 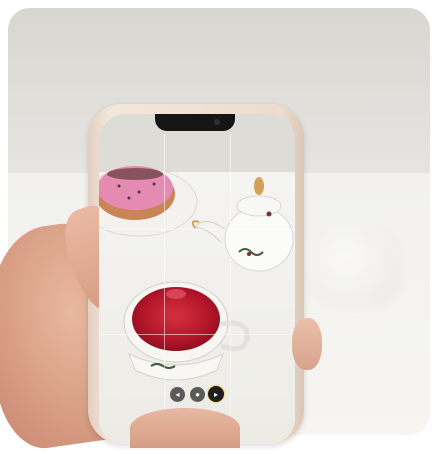 What do you see at coordinates (195, 122) in the screenshot?
I see `phone-notch` at bounding box center [195, 122].